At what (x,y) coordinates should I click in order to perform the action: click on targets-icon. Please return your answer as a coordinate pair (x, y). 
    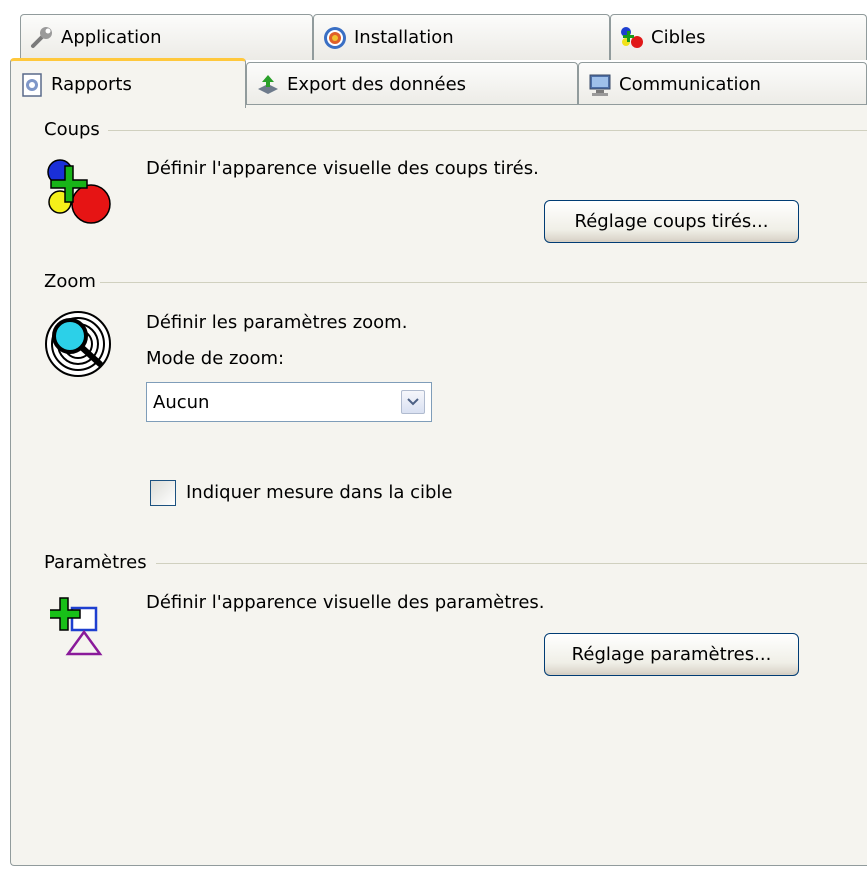
    Looking at the image, I should click on (632, 38).